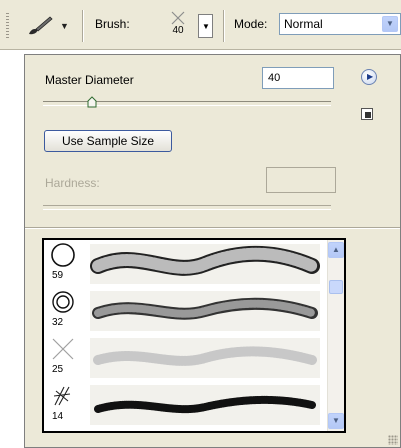  I want to click on brush-preset-item: 25, so click(183, 357).